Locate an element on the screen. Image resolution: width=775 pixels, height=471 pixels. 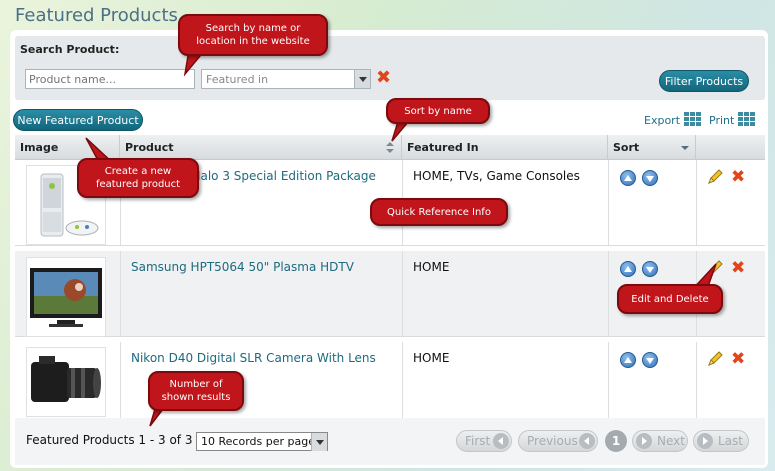
filter-products-button: Filter Products is located at coordinates (704, 81).